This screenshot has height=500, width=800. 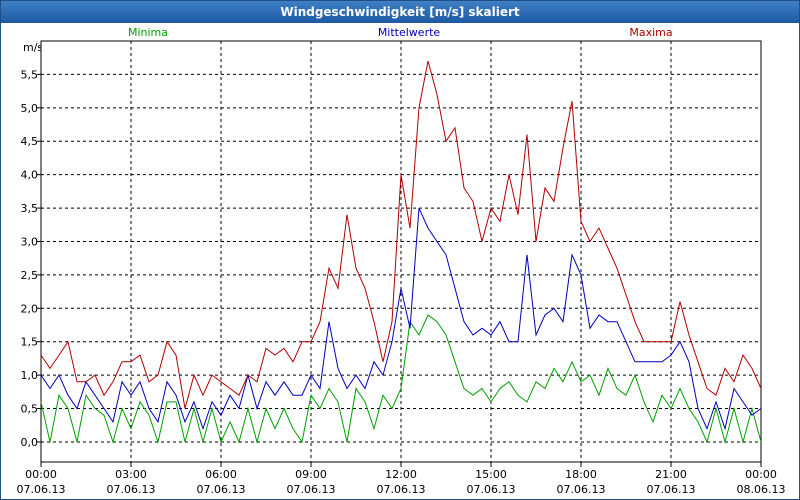 What do you see at coordinates (31, 258) in the screenshot?
I see `y-axis-ticks: 0,0 0,5 1,0 1,5 2,0 2,5 3,0 3,5 4,0 4,5 5,0 5,5` at bounding box center [31, 258].